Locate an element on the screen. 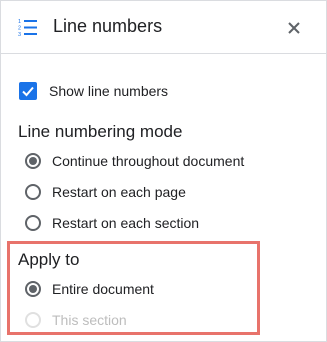 This screenshot has width=327, height=342. mode-option-label: Continue throughout document is located at coordinates (148, 161).